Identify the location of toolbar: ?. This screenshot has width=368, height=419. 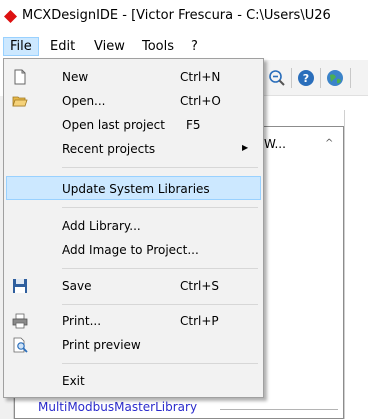
(316, 78).